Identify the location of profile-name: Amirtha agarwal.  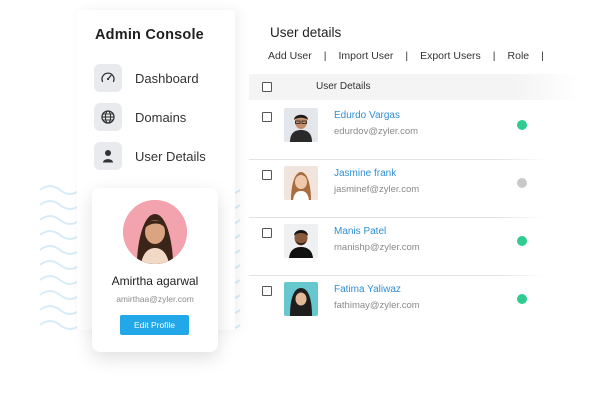
(155, 281).